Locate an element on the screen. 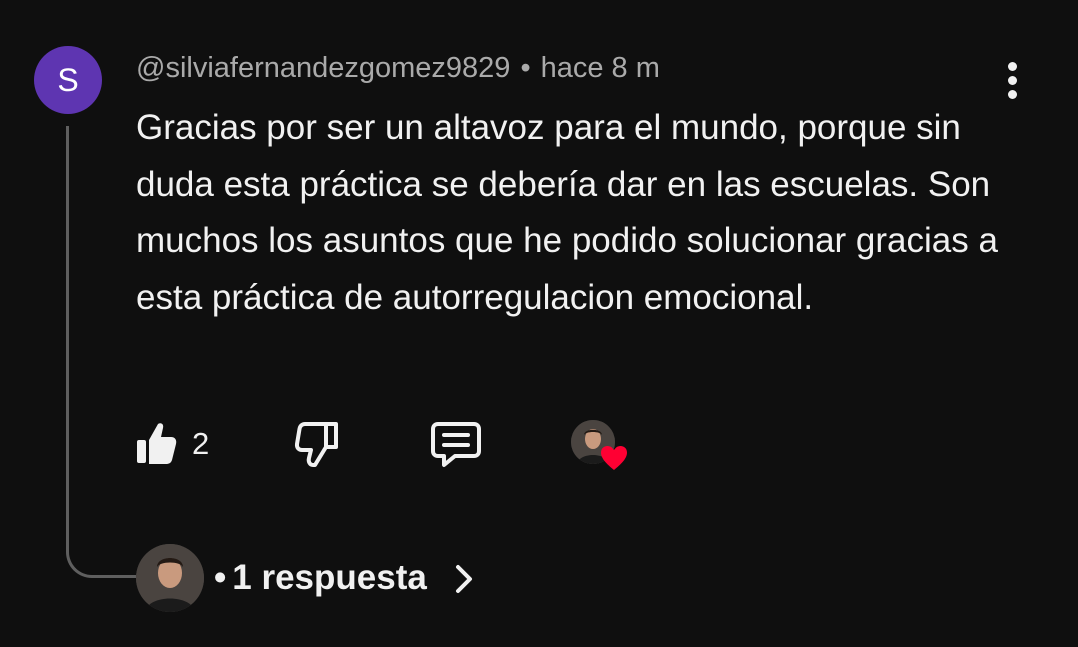  reply-thread-line is located at coordinates (101, 352).